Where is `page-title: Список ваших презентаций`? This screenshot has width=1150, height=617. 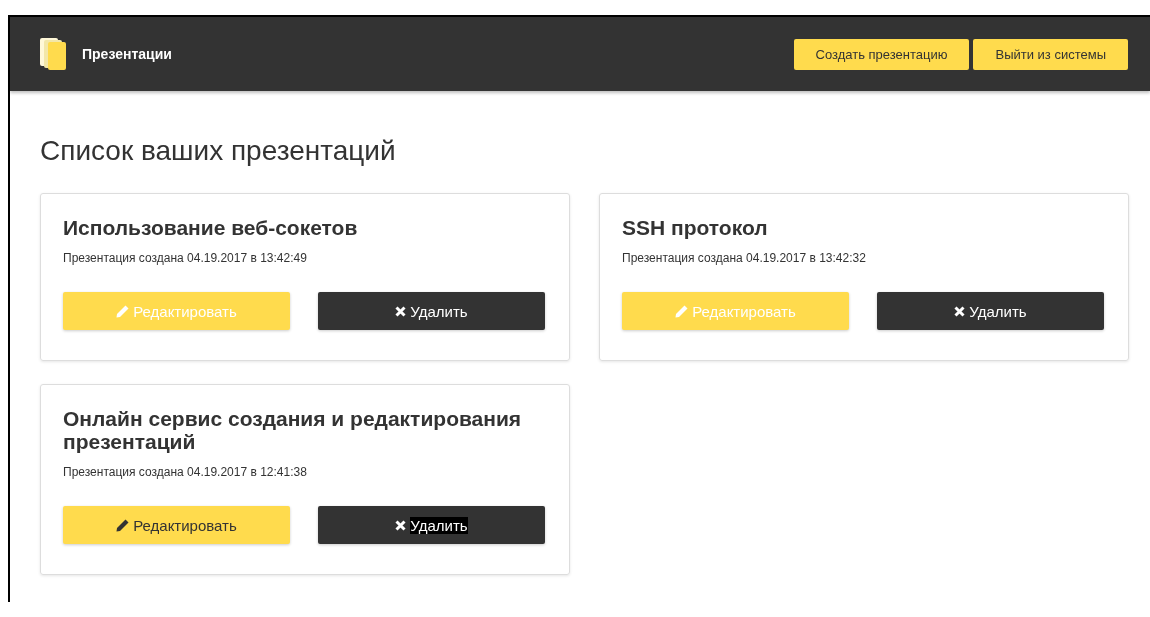
page-title: Список ваших презентаций is located at coordinates (218, 151).